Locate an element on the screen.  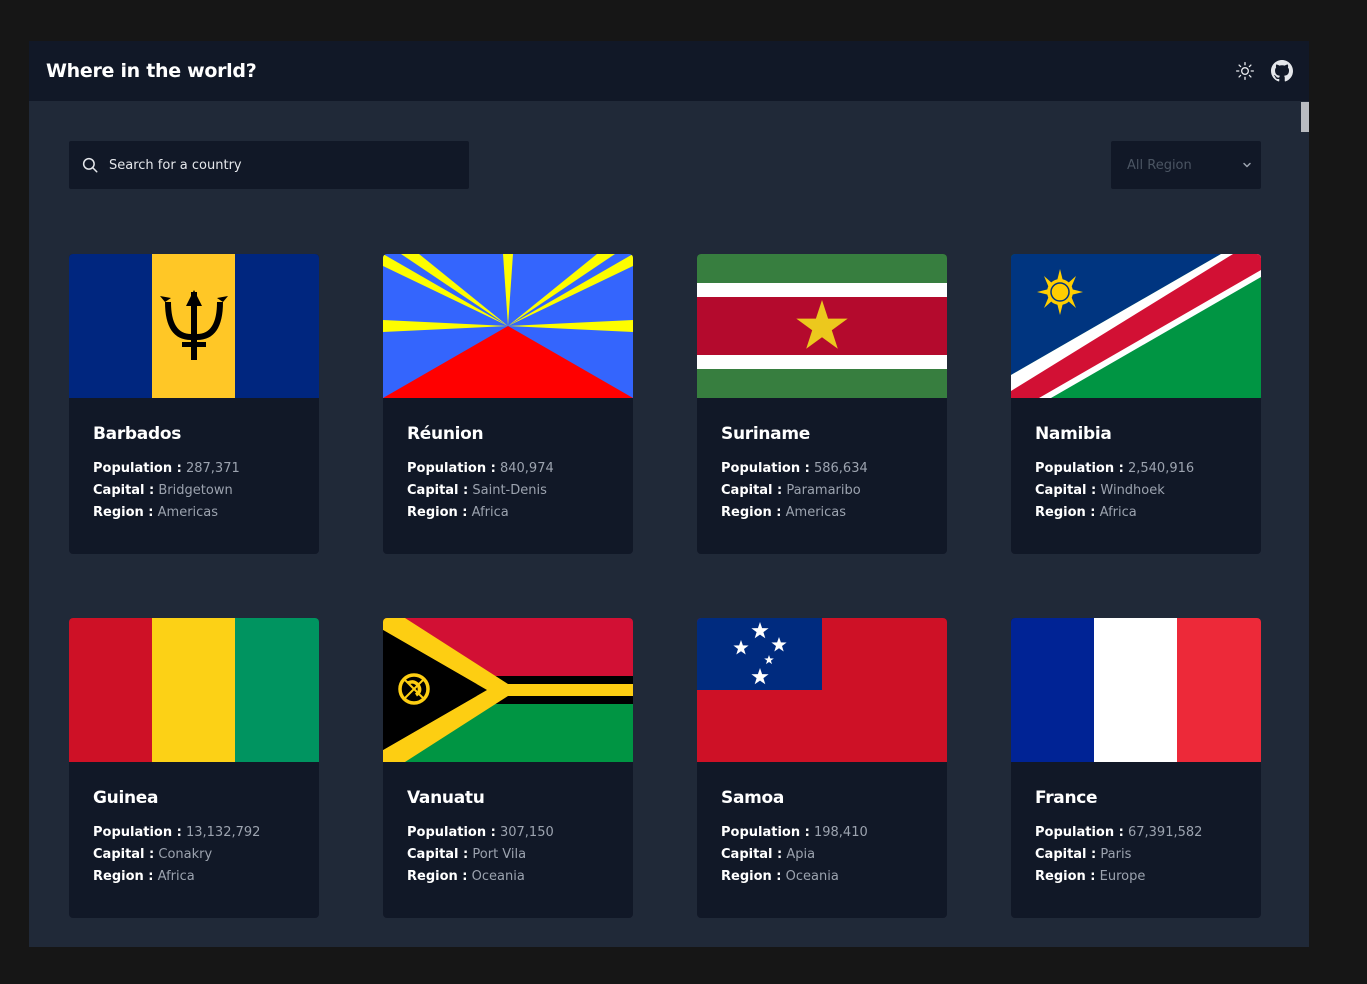
capital-line: Capital : Paramaribo is located at coordinates (828, 491).